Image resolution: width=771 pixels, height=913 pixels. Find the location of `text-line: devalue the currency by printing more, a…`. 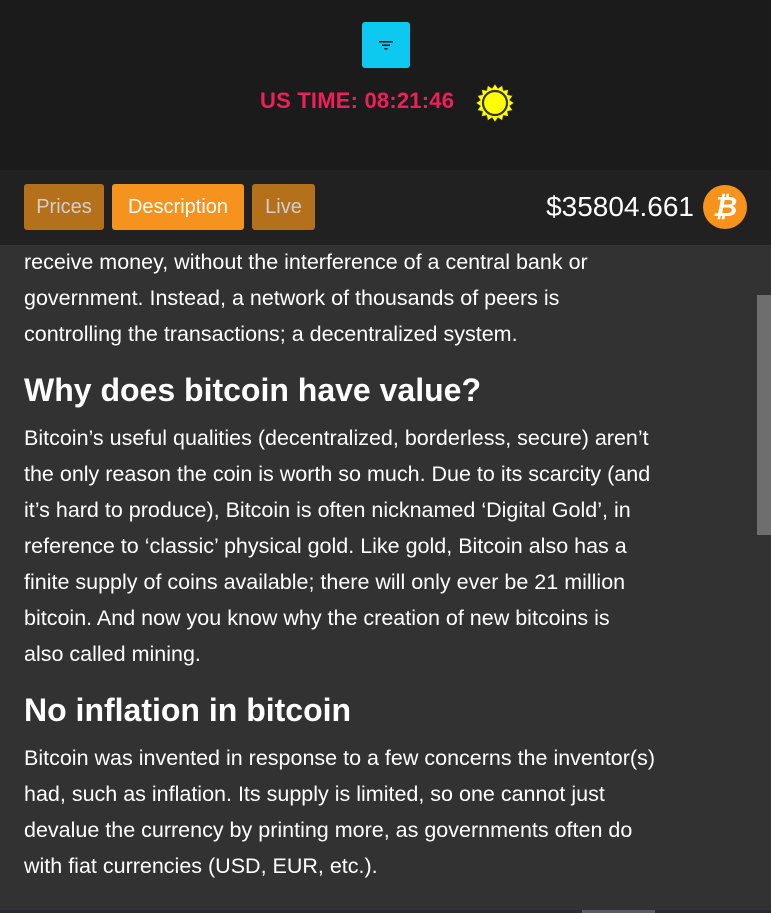

text-line: devalue the currency by printing more, a… is located at coordinates (328, 830).